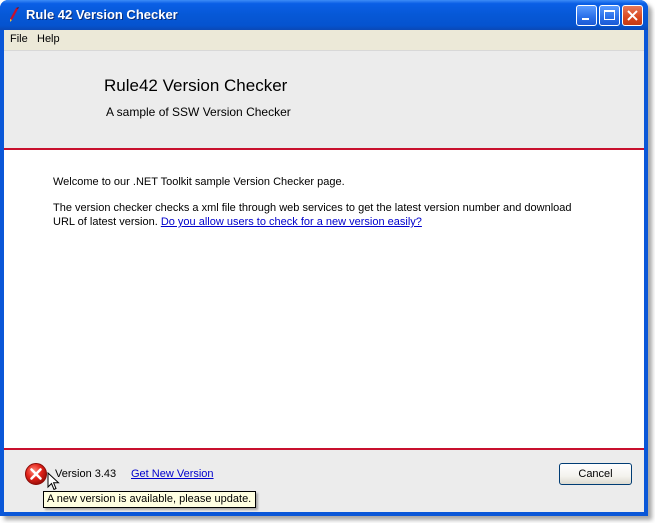  Describe the element at coordinates (585, 19) in the screenshot. I see `minimize-icon` at that location.